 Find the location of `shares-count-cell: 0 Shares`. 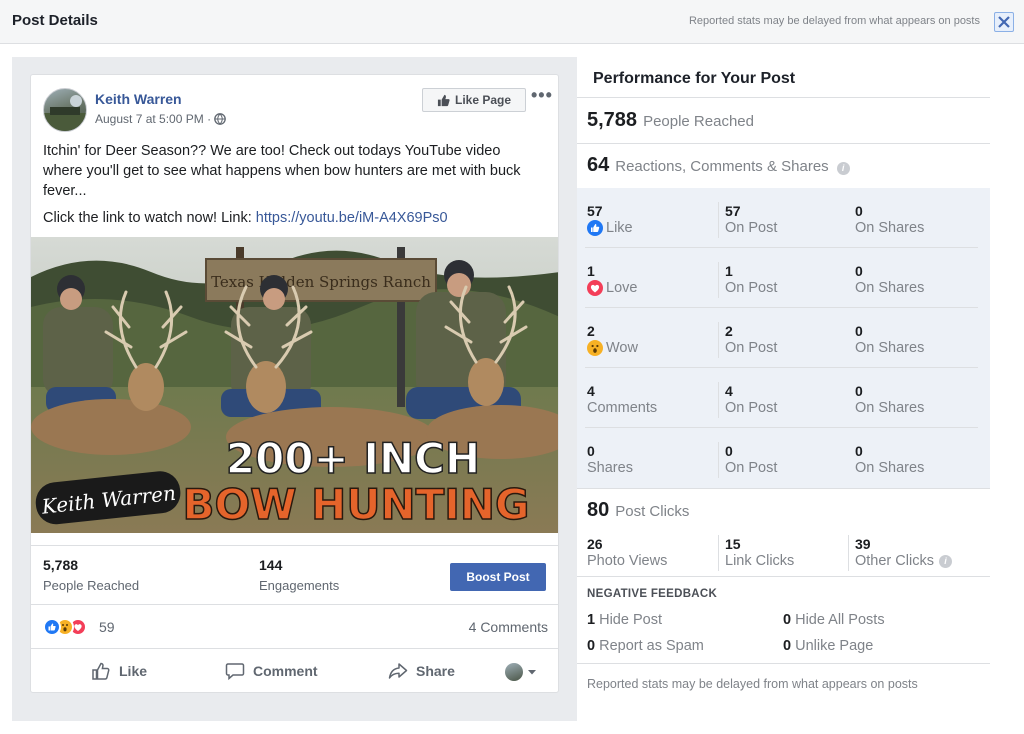

shares-count-cell: 0 Shares is located at coordinates (610, 460).